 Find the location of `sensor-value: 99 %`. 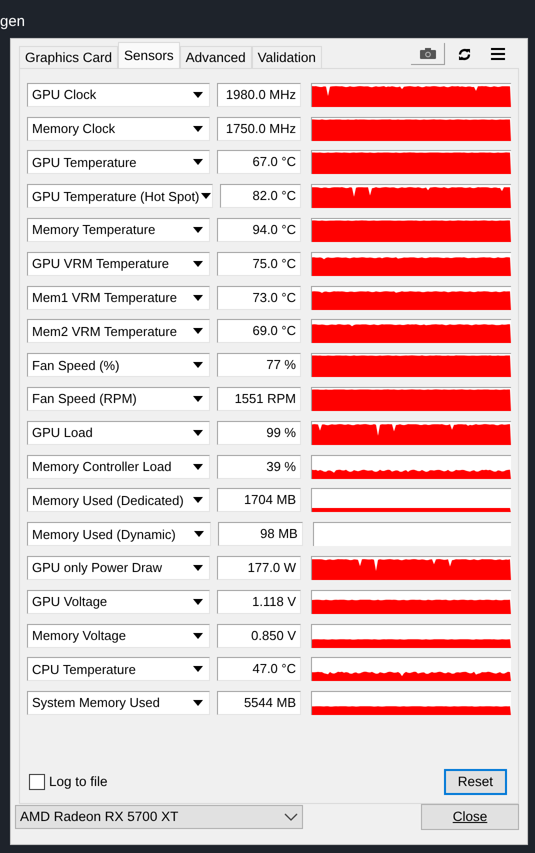

sensor-value: 99 % is located at coordinates (259, 432).